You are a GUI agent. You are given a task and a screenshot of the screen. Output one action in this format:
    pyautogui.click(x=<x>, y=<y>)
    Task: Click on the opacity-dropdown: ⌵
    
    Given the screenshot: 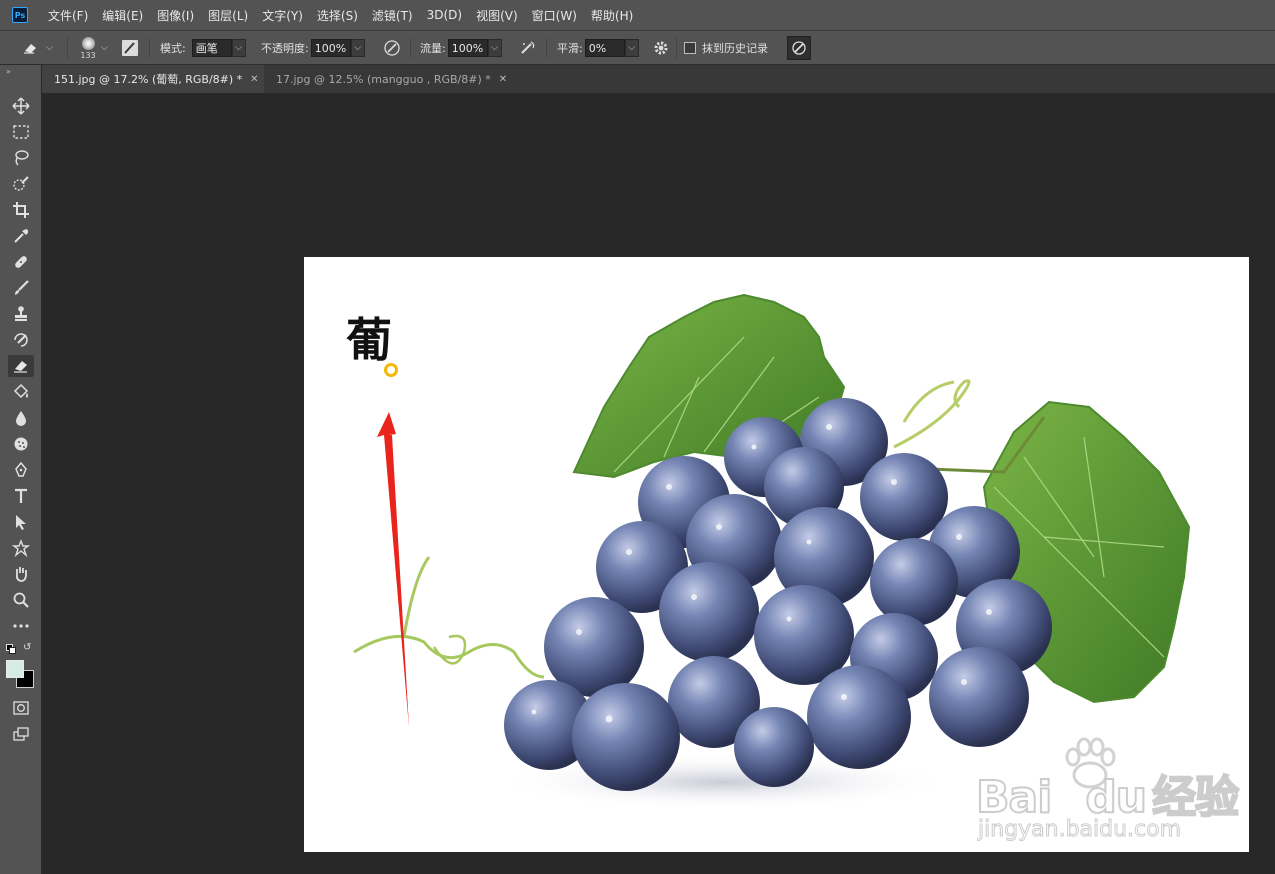 What is the action you would take?
    pyautogui.click(x=357, y=48)
    